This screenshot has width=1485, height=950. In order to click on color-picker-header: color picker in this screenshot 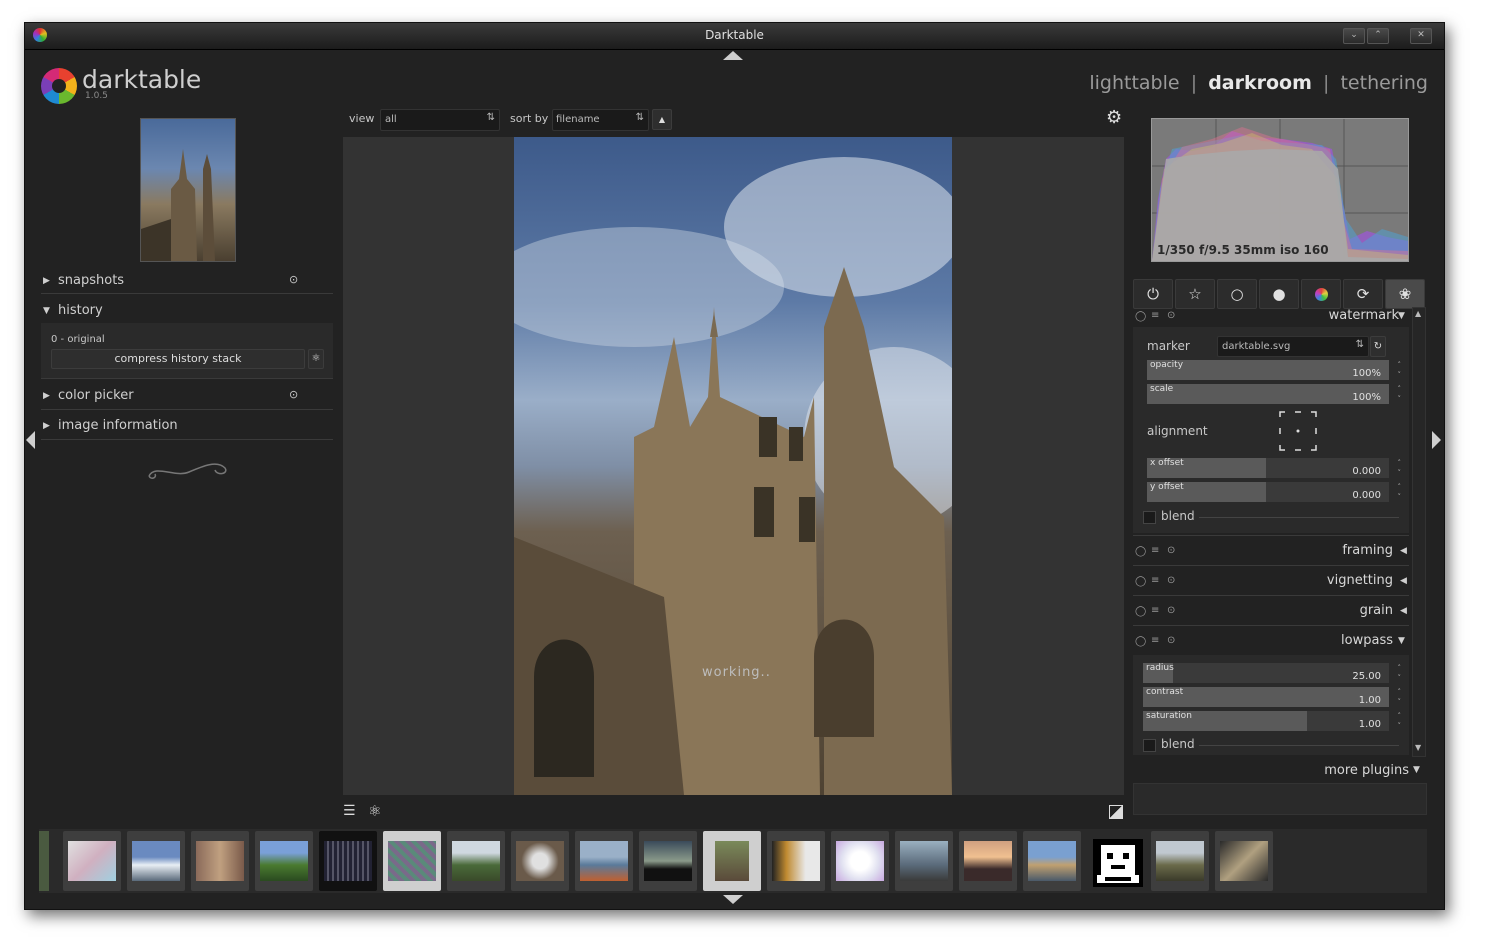, I will do `click(96, 395)`.